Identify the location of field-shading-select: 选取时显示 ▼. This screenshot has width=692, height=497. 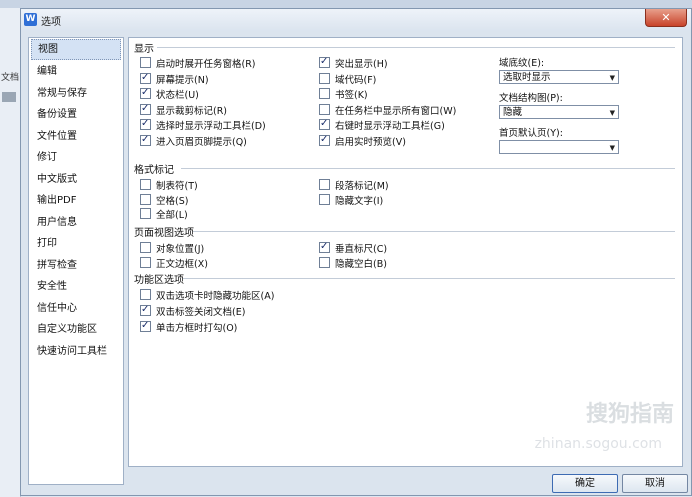
(559, 77).